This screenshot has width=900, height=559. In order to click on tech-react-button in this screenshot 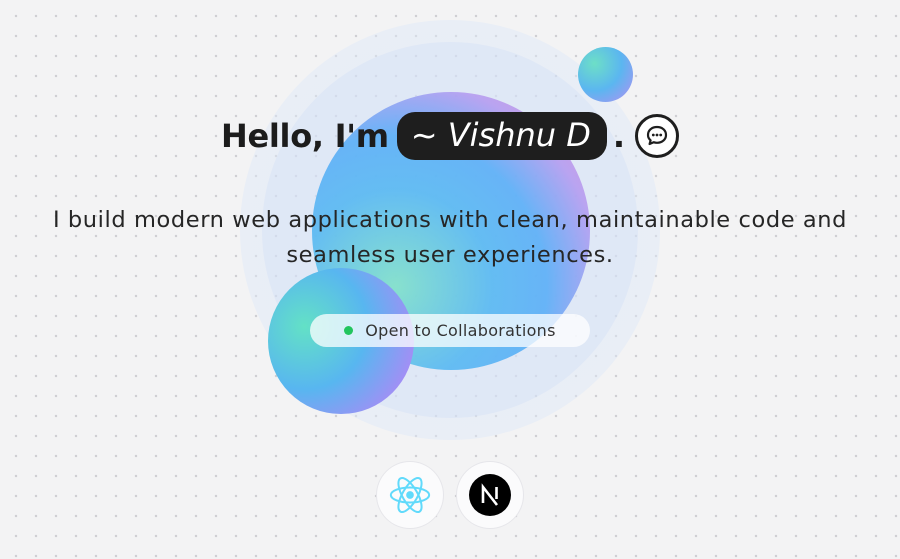, I will do `click(410, 495)`.